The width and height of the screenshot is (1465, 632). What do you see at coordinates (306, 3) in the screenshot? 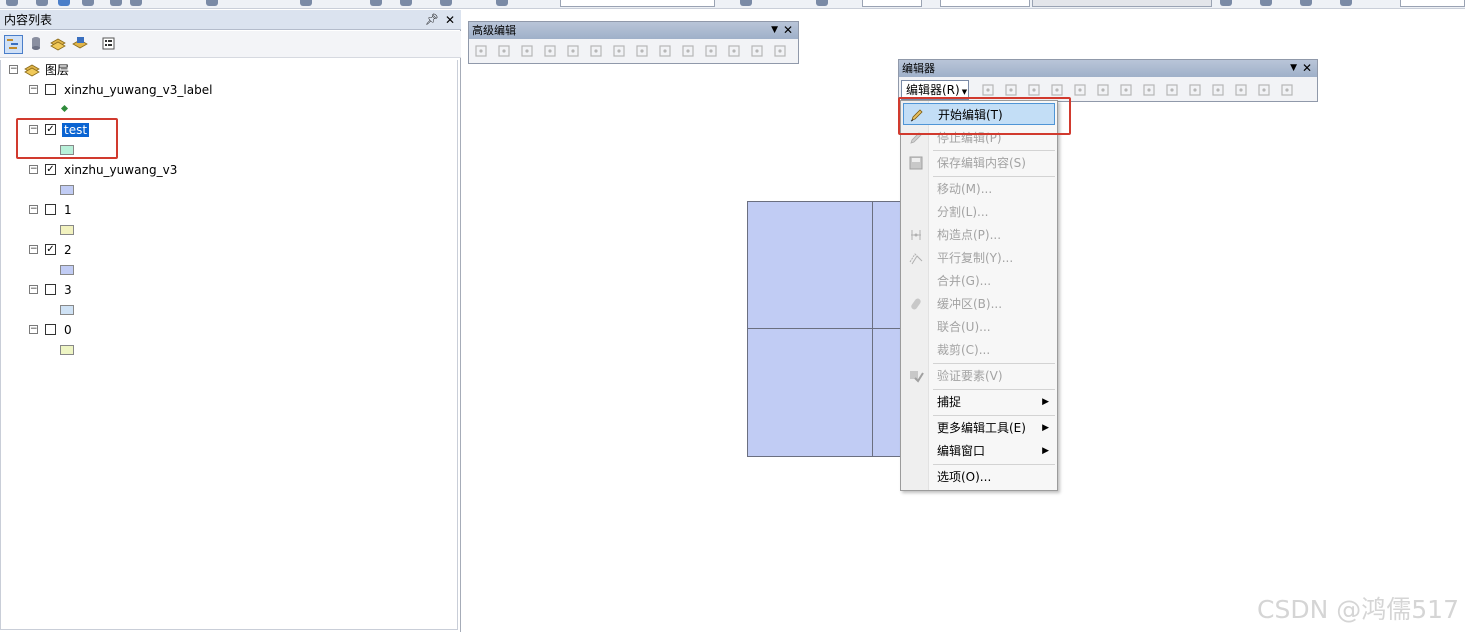
I see `identify-icon` at bounding box center [306, 3].